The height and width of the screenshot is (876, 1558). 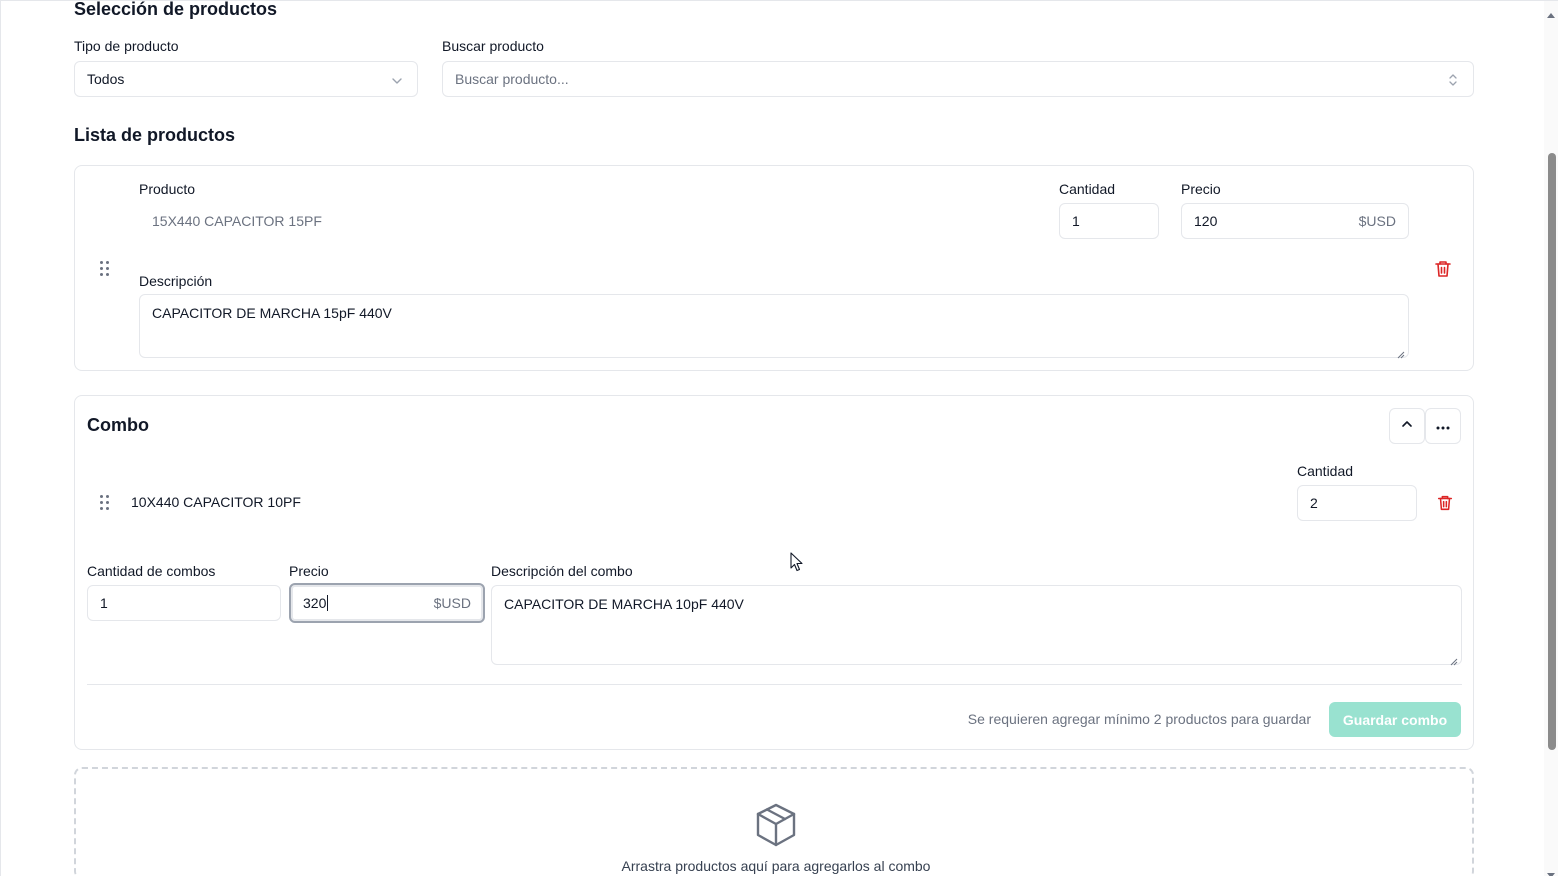 What do you see at coordinates (1314, 503) in the screenshot?
I see `combo-item-quantity-value: 2` at bounding box center [1314, 503].